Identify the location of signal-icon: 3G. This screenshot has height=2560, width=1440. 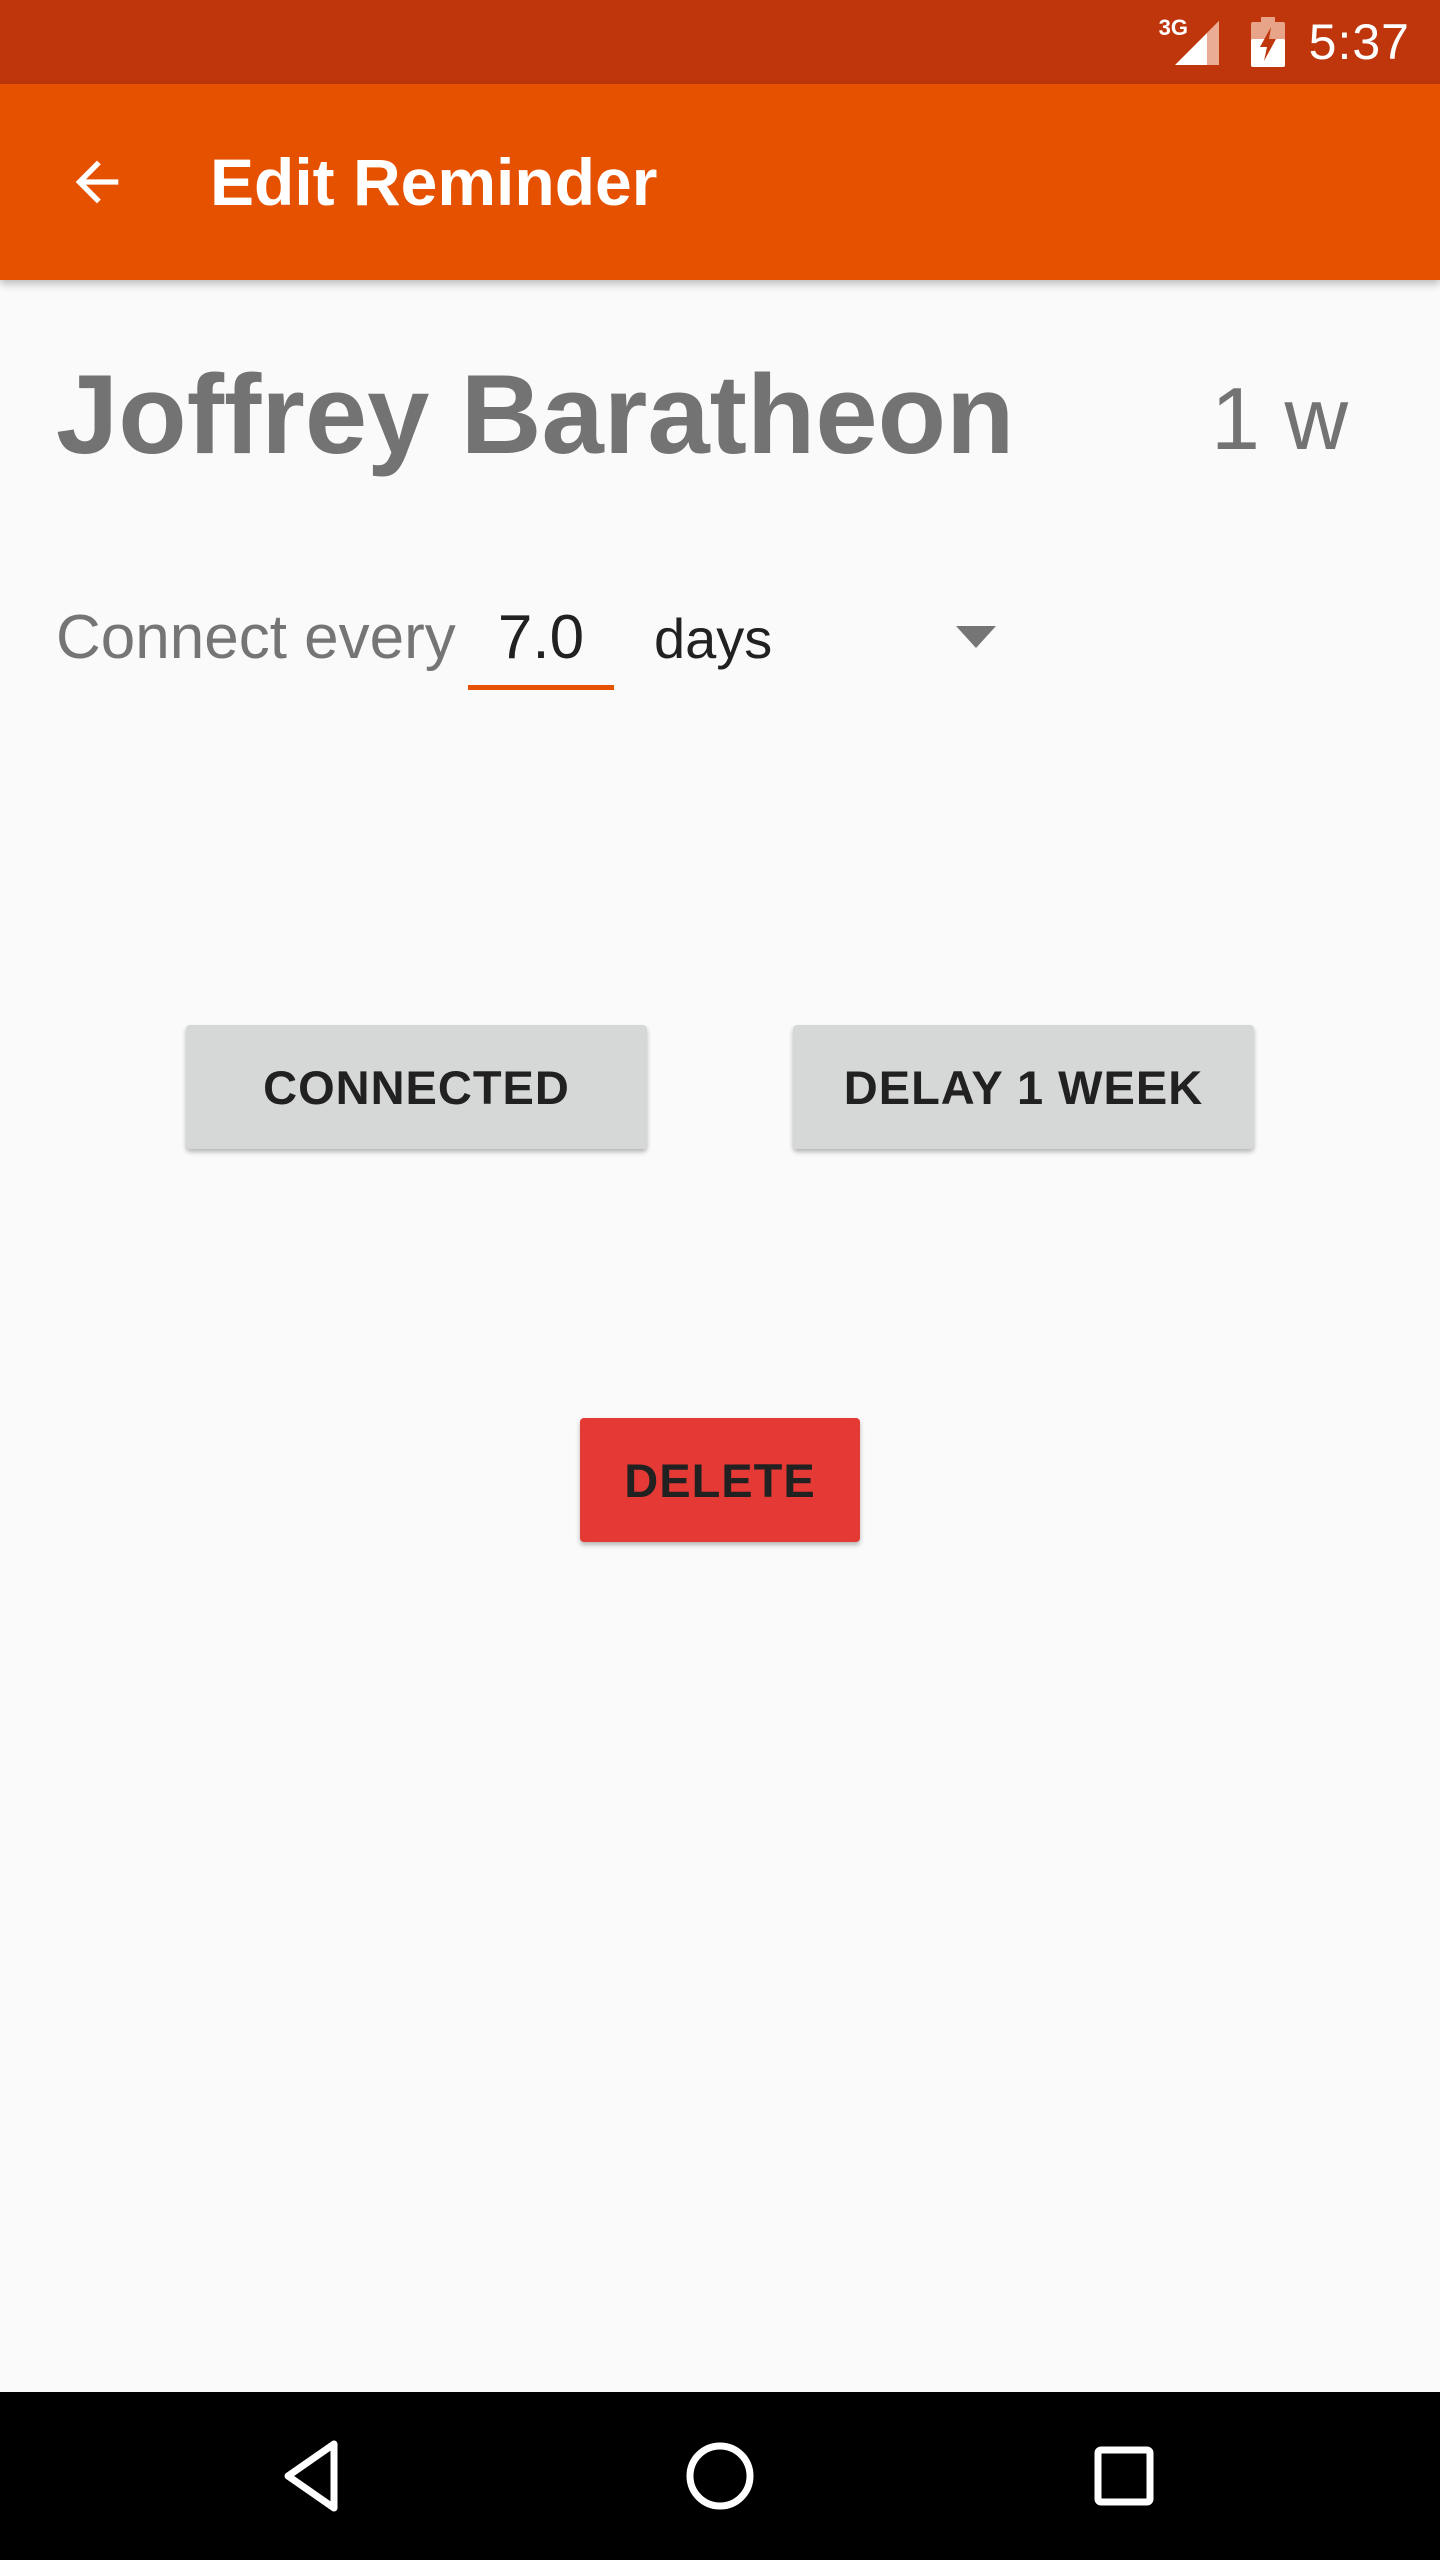
(1192, 41).